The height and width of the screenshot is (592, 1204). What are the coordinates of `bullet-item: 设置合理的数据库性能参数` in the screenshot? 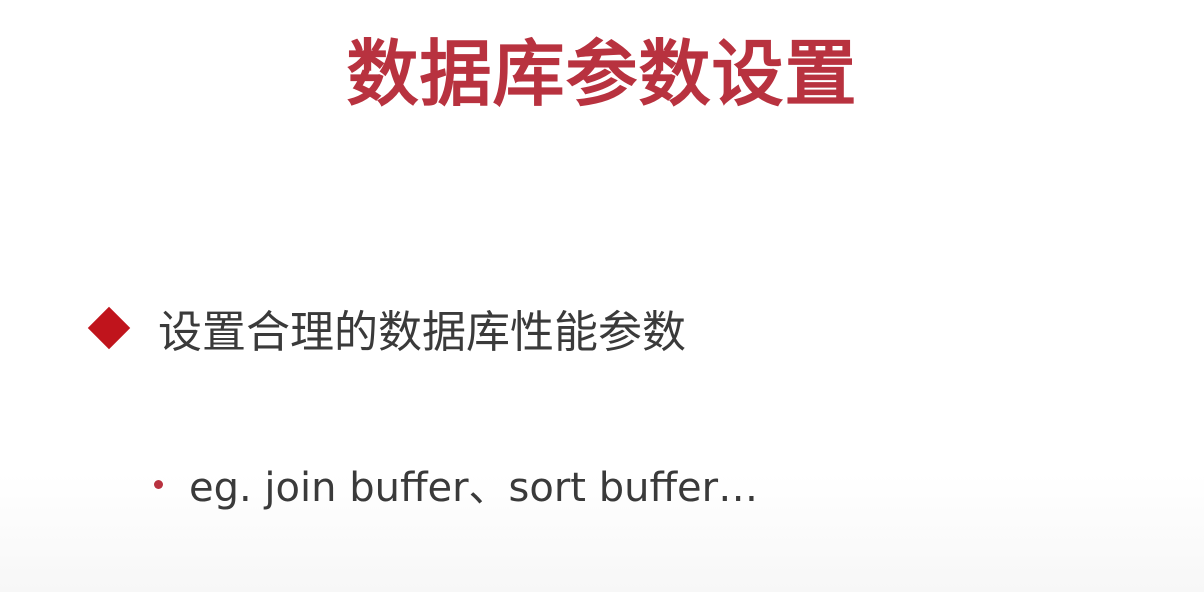 It's located at (386, 328).